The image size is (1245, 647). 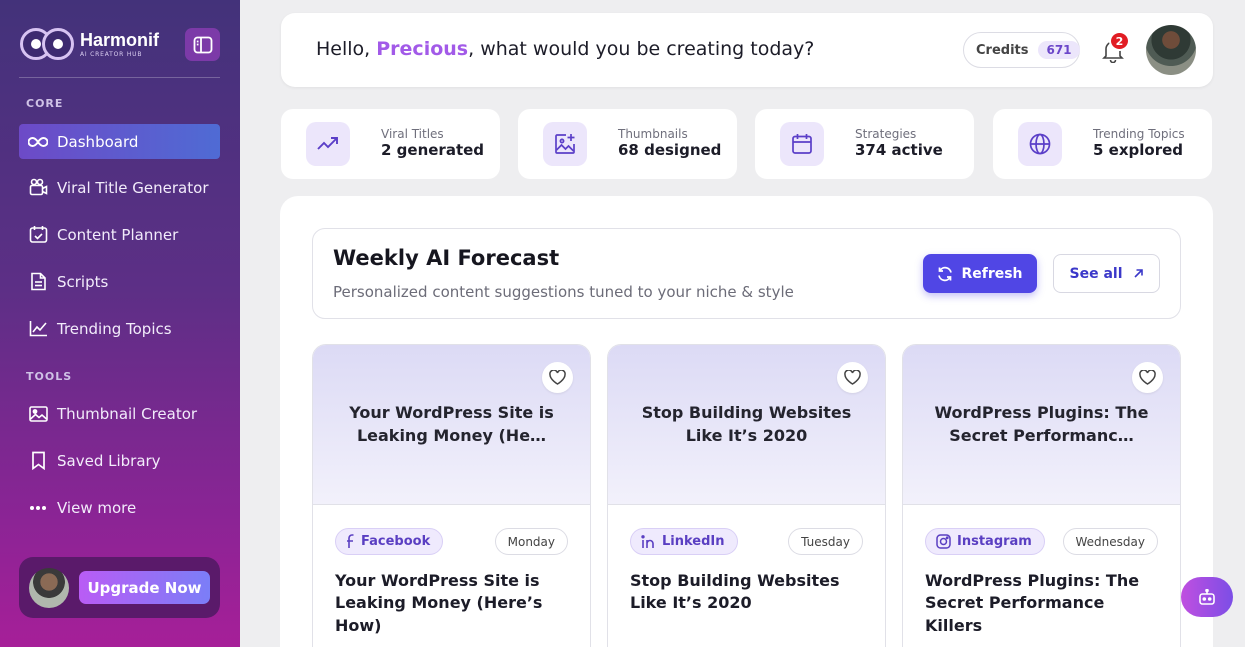 What do you see at coordinates (802, 144) in the screenshot?
I see `calendar-icon` at bounding box center [802, 144].